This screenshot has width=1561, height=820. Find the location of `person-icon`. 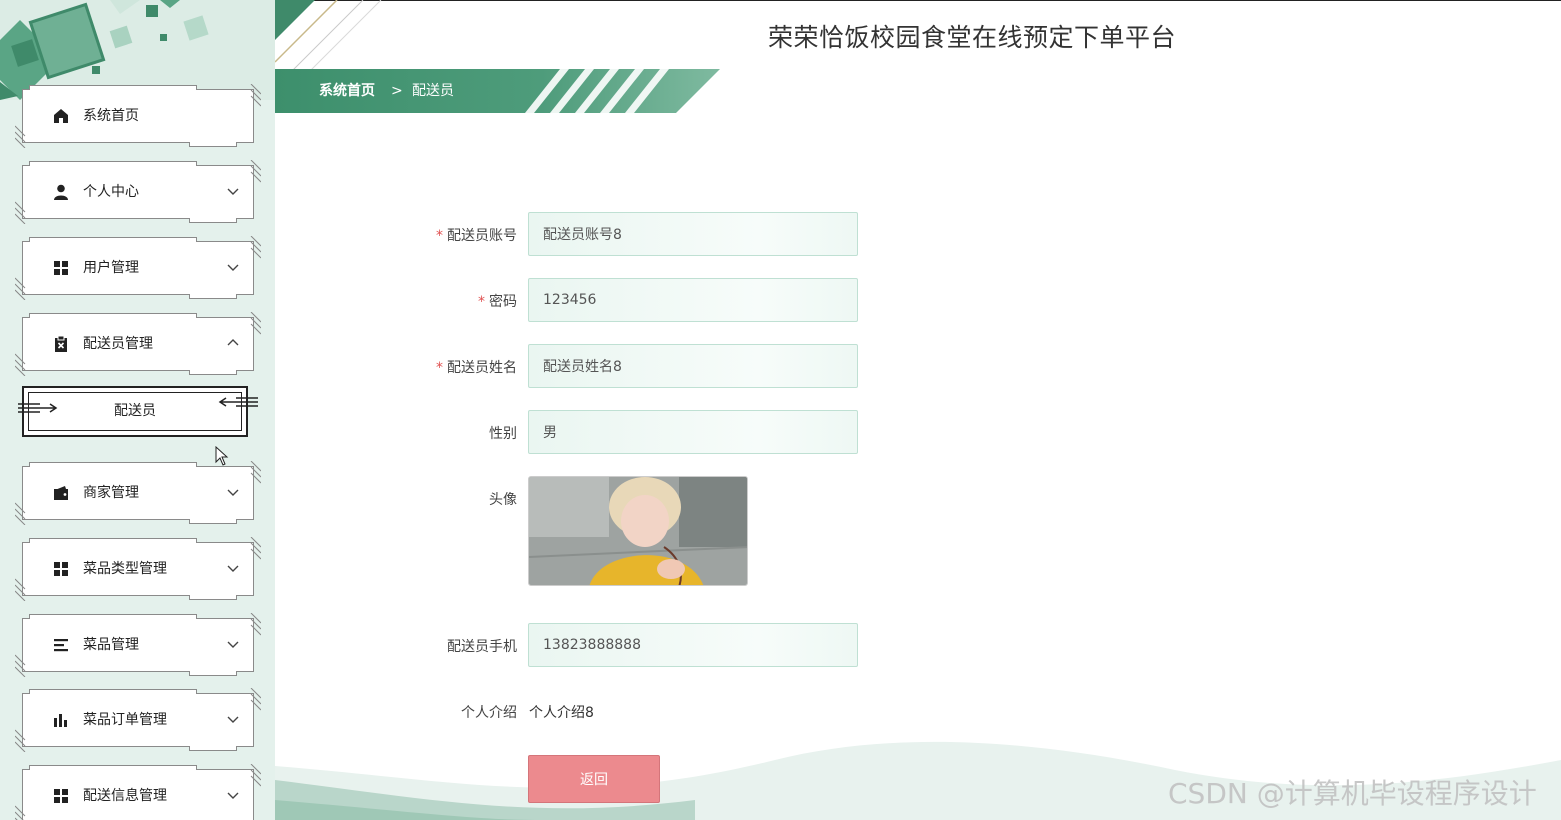

person-icon is located at coordinates (61, 192).